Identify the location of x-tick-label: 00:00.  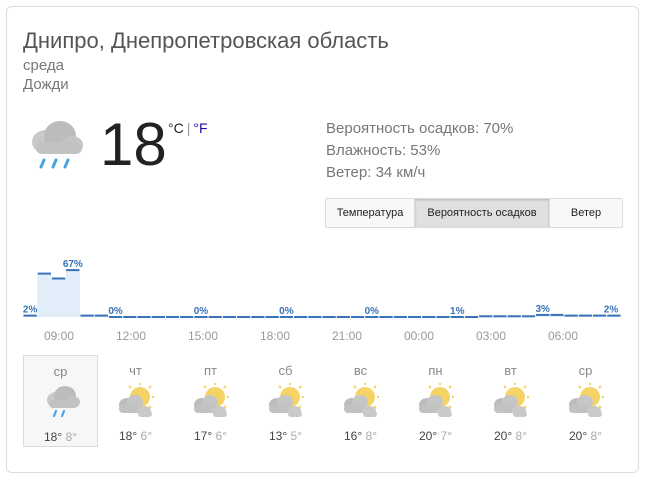
(419, 336).